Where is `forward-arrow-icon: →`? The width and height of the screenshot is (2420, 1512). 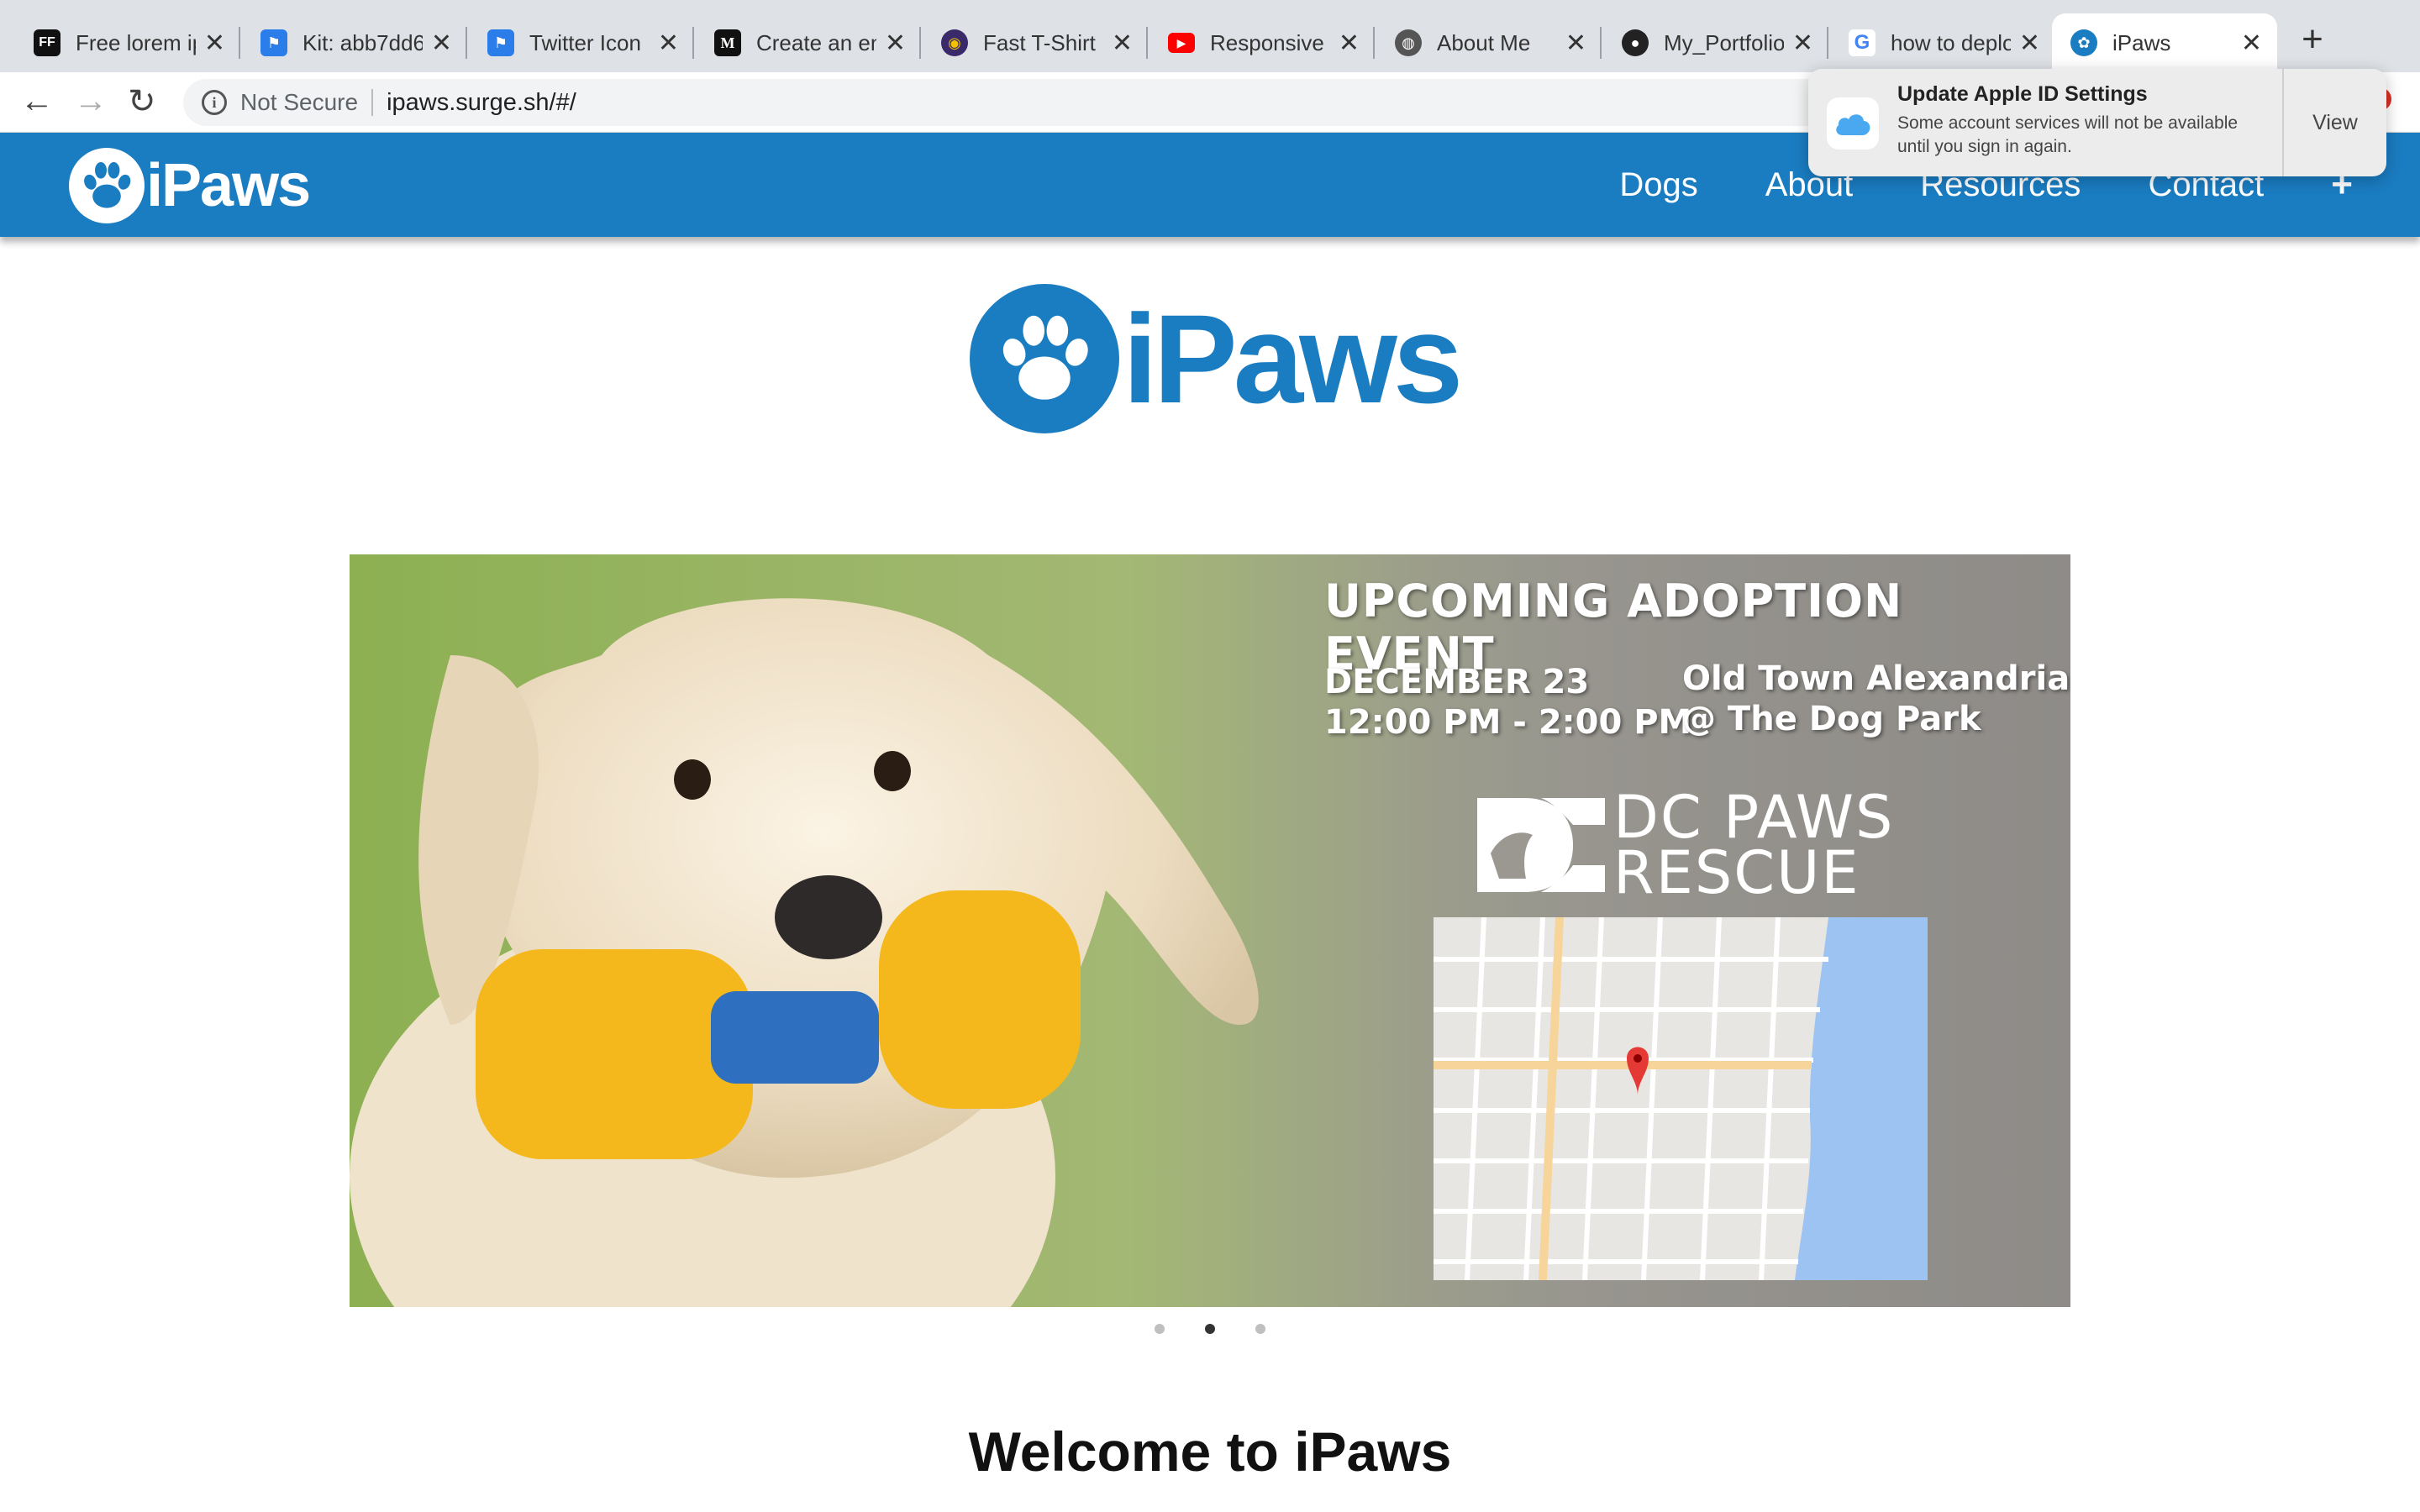
forward-arrow-icon: → is located at coordinates (91, 101).